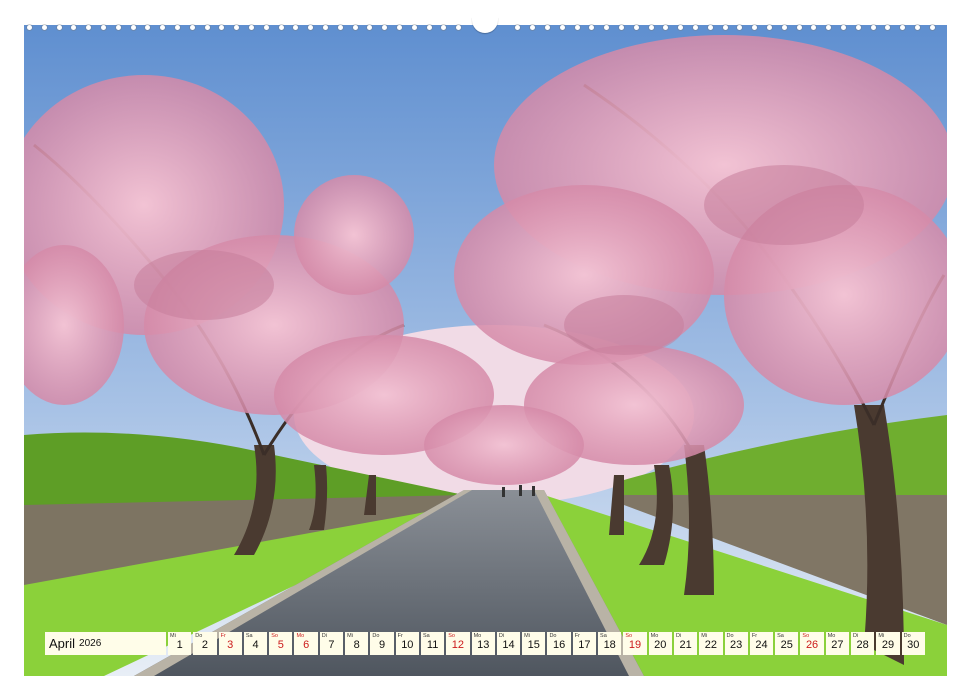  What do you see at coordinates (635, 645) in the screenshot?
I see `day-number: 19` at bounding box center [635, 645].